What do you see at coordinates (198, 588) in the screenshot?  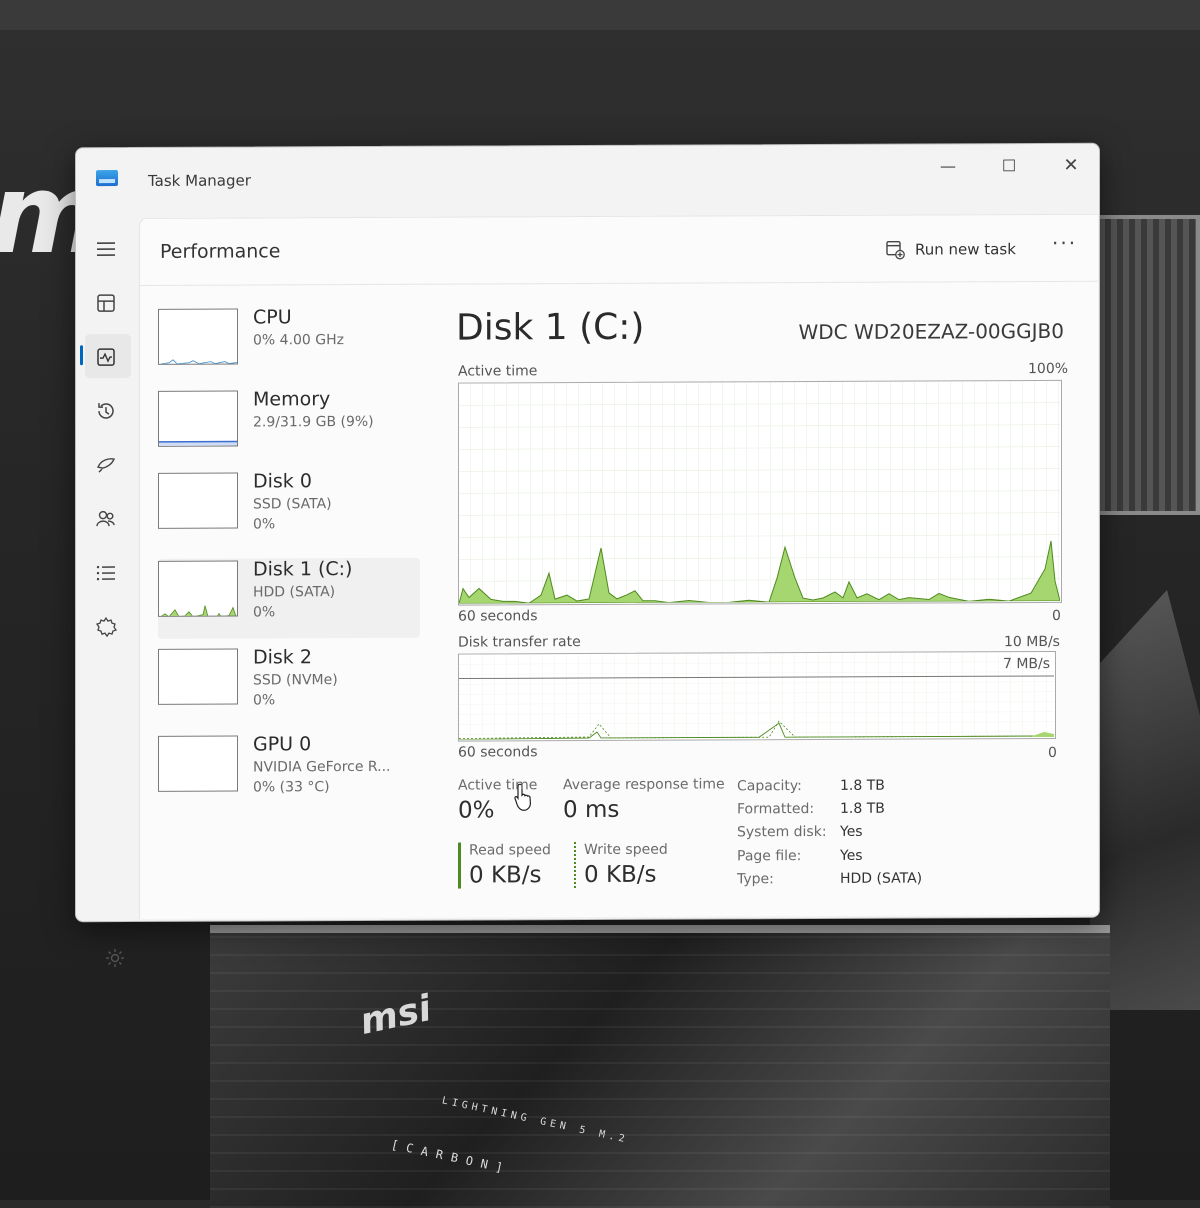 I see `disk-1-thumbnail-graph` at bounding box center [198, 588].